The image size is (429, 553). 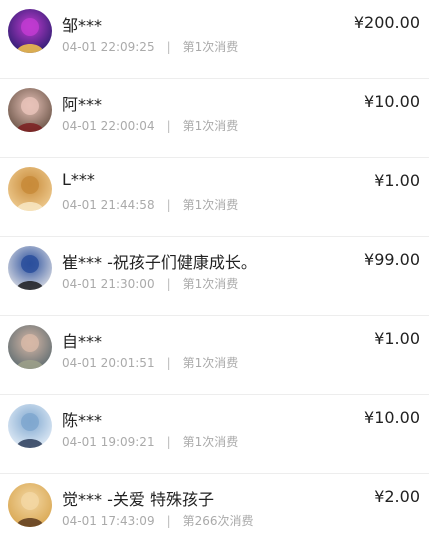 I want to click on list-item: 陈*** 04-01 19:09:21 | 第1次消费 ¥10.00, so click(x=214, y=434).